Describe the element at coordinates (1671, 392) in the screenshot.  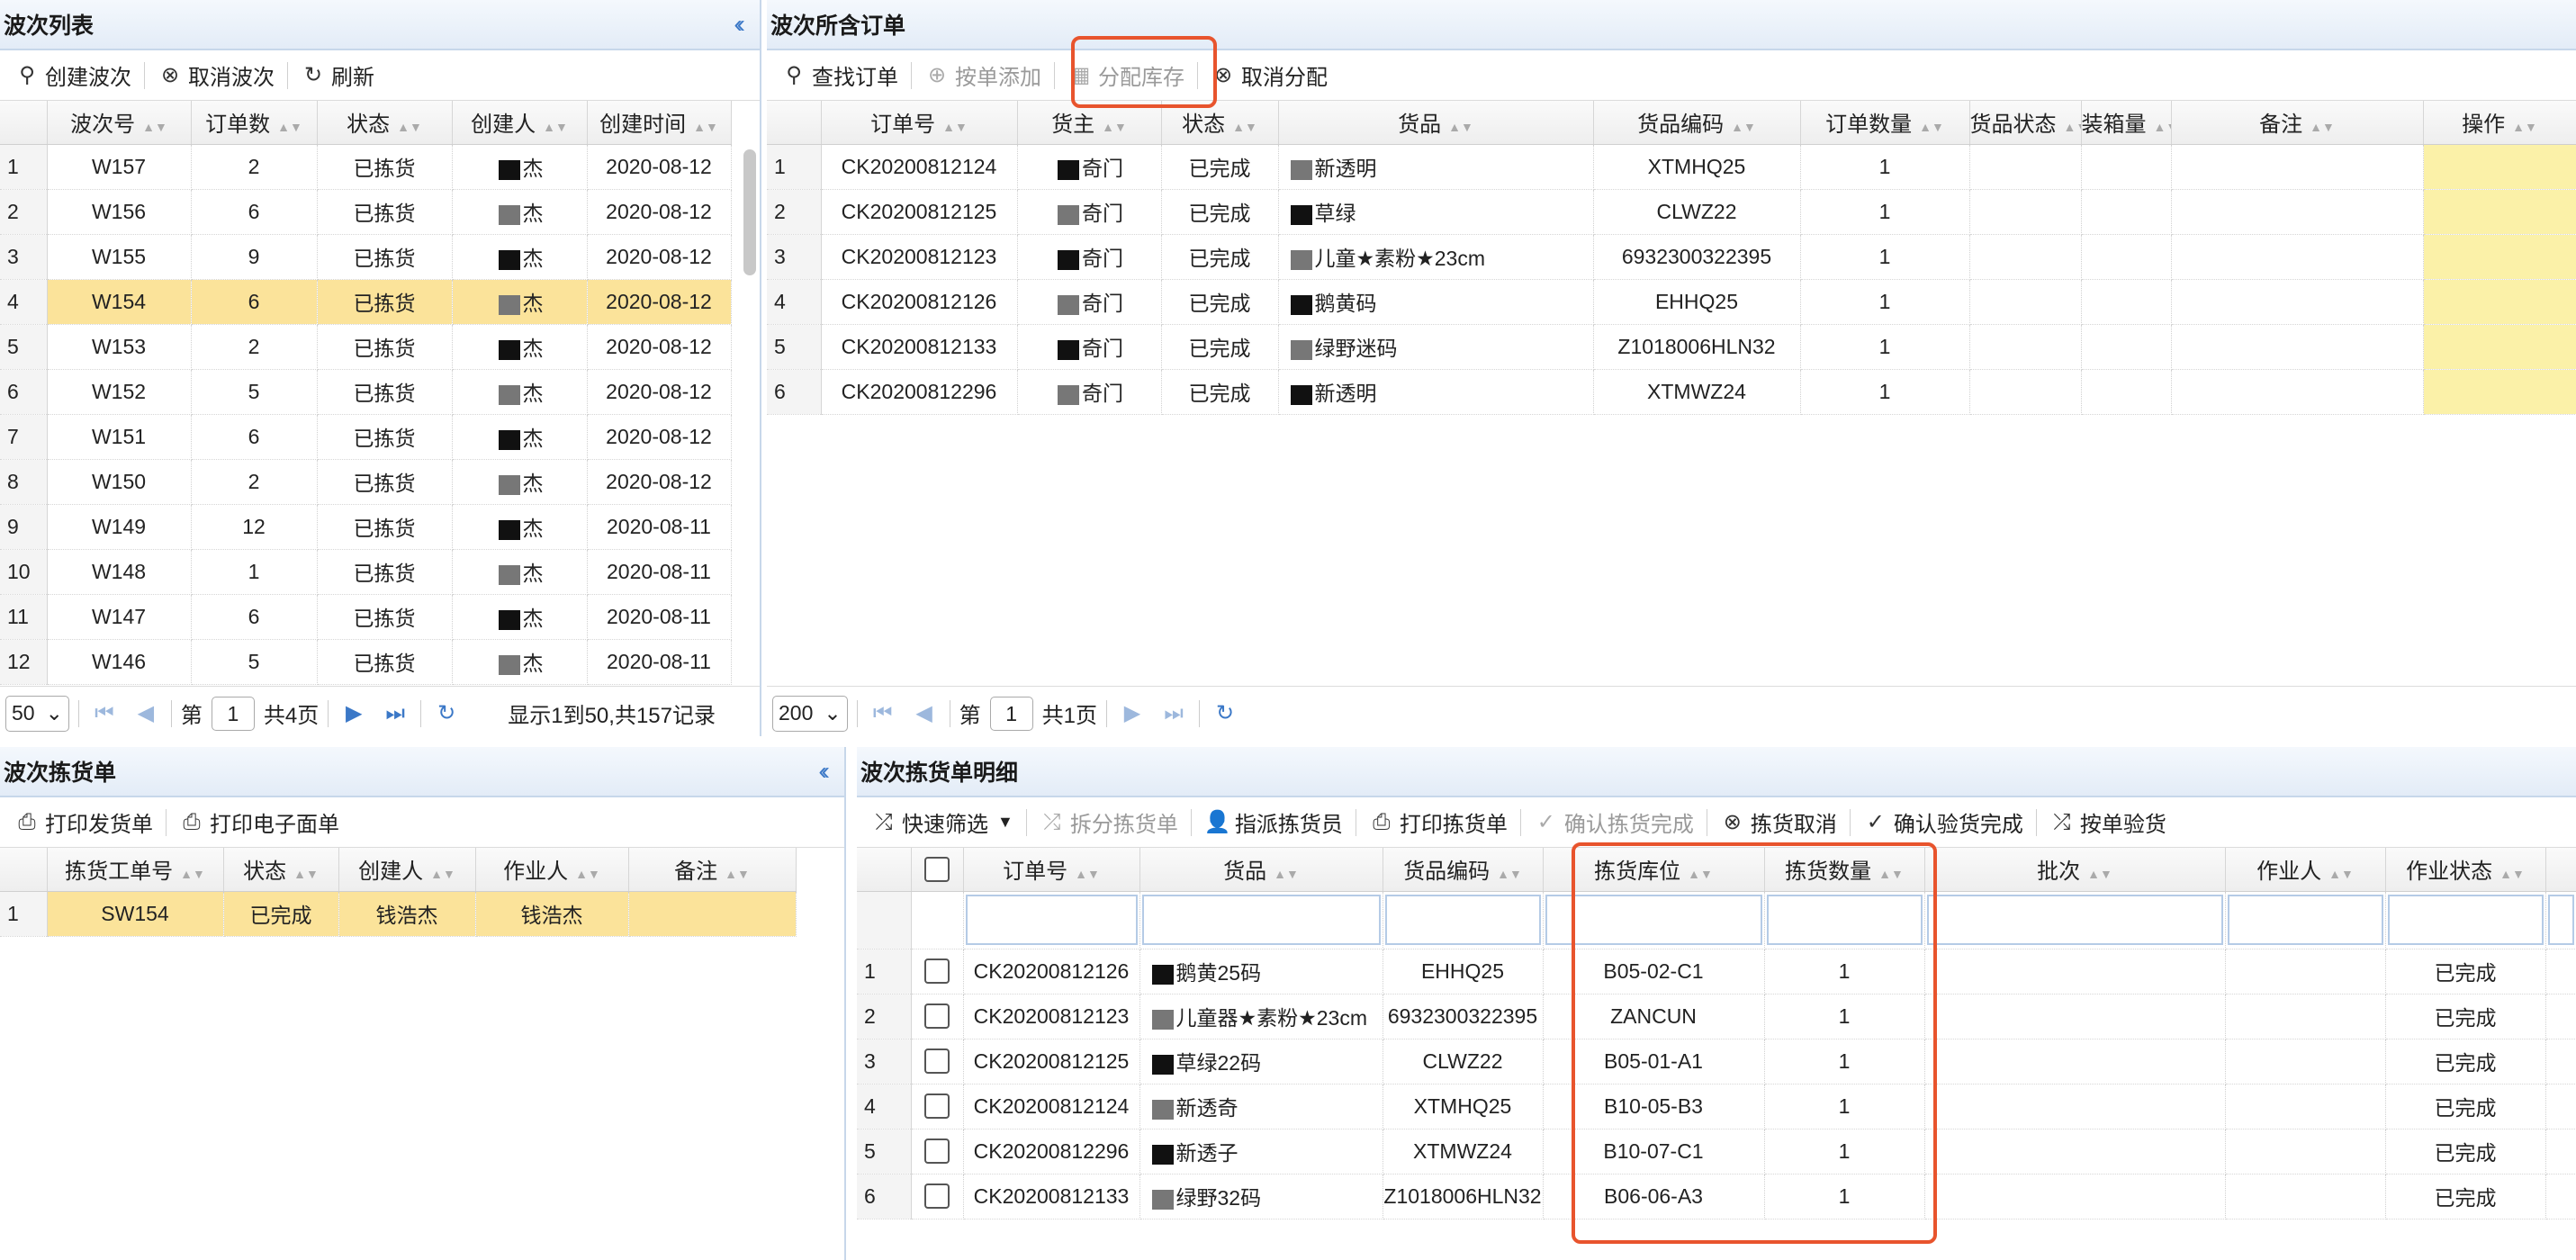
I see `table-row: 6 CK20200812296 奇门 已完成 新透明 XTMWZ24 1` at that location.